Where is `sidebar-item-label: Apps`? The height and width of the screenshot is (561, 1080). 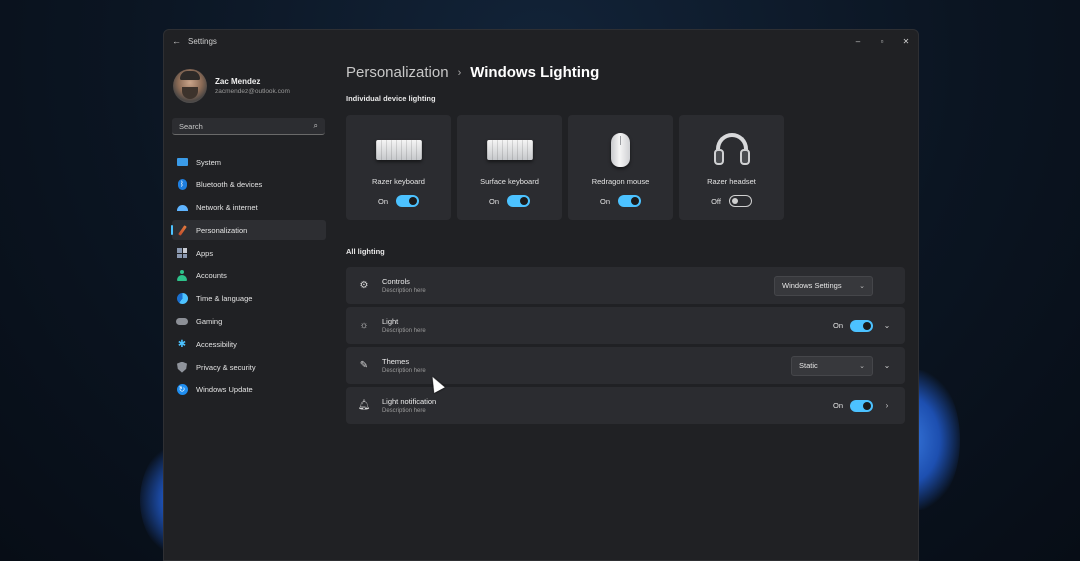 sidebar-item-label: Apps is located at coordinates (205, 253).